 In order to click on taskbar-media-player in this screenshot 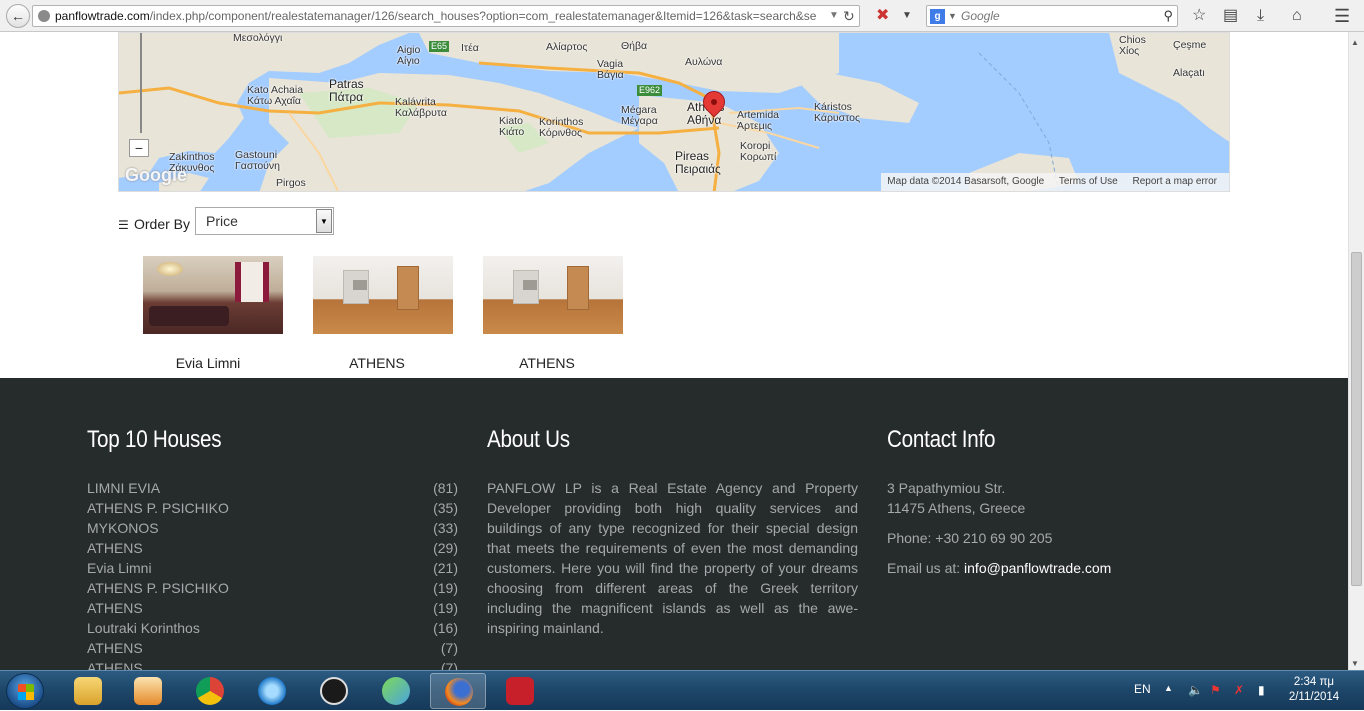, I will do `click(148, 691)`.